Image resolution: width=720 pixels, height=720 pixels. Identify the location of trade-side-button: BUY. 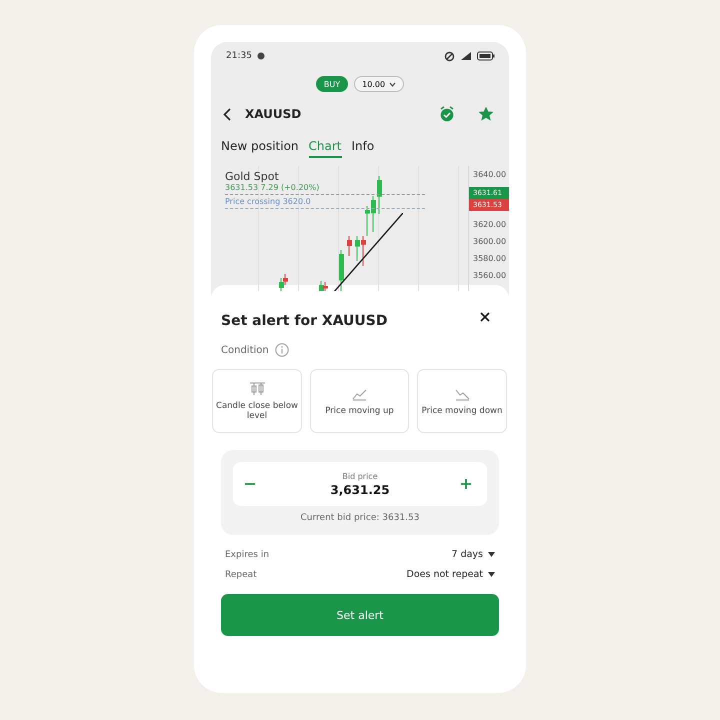
(332, 84).